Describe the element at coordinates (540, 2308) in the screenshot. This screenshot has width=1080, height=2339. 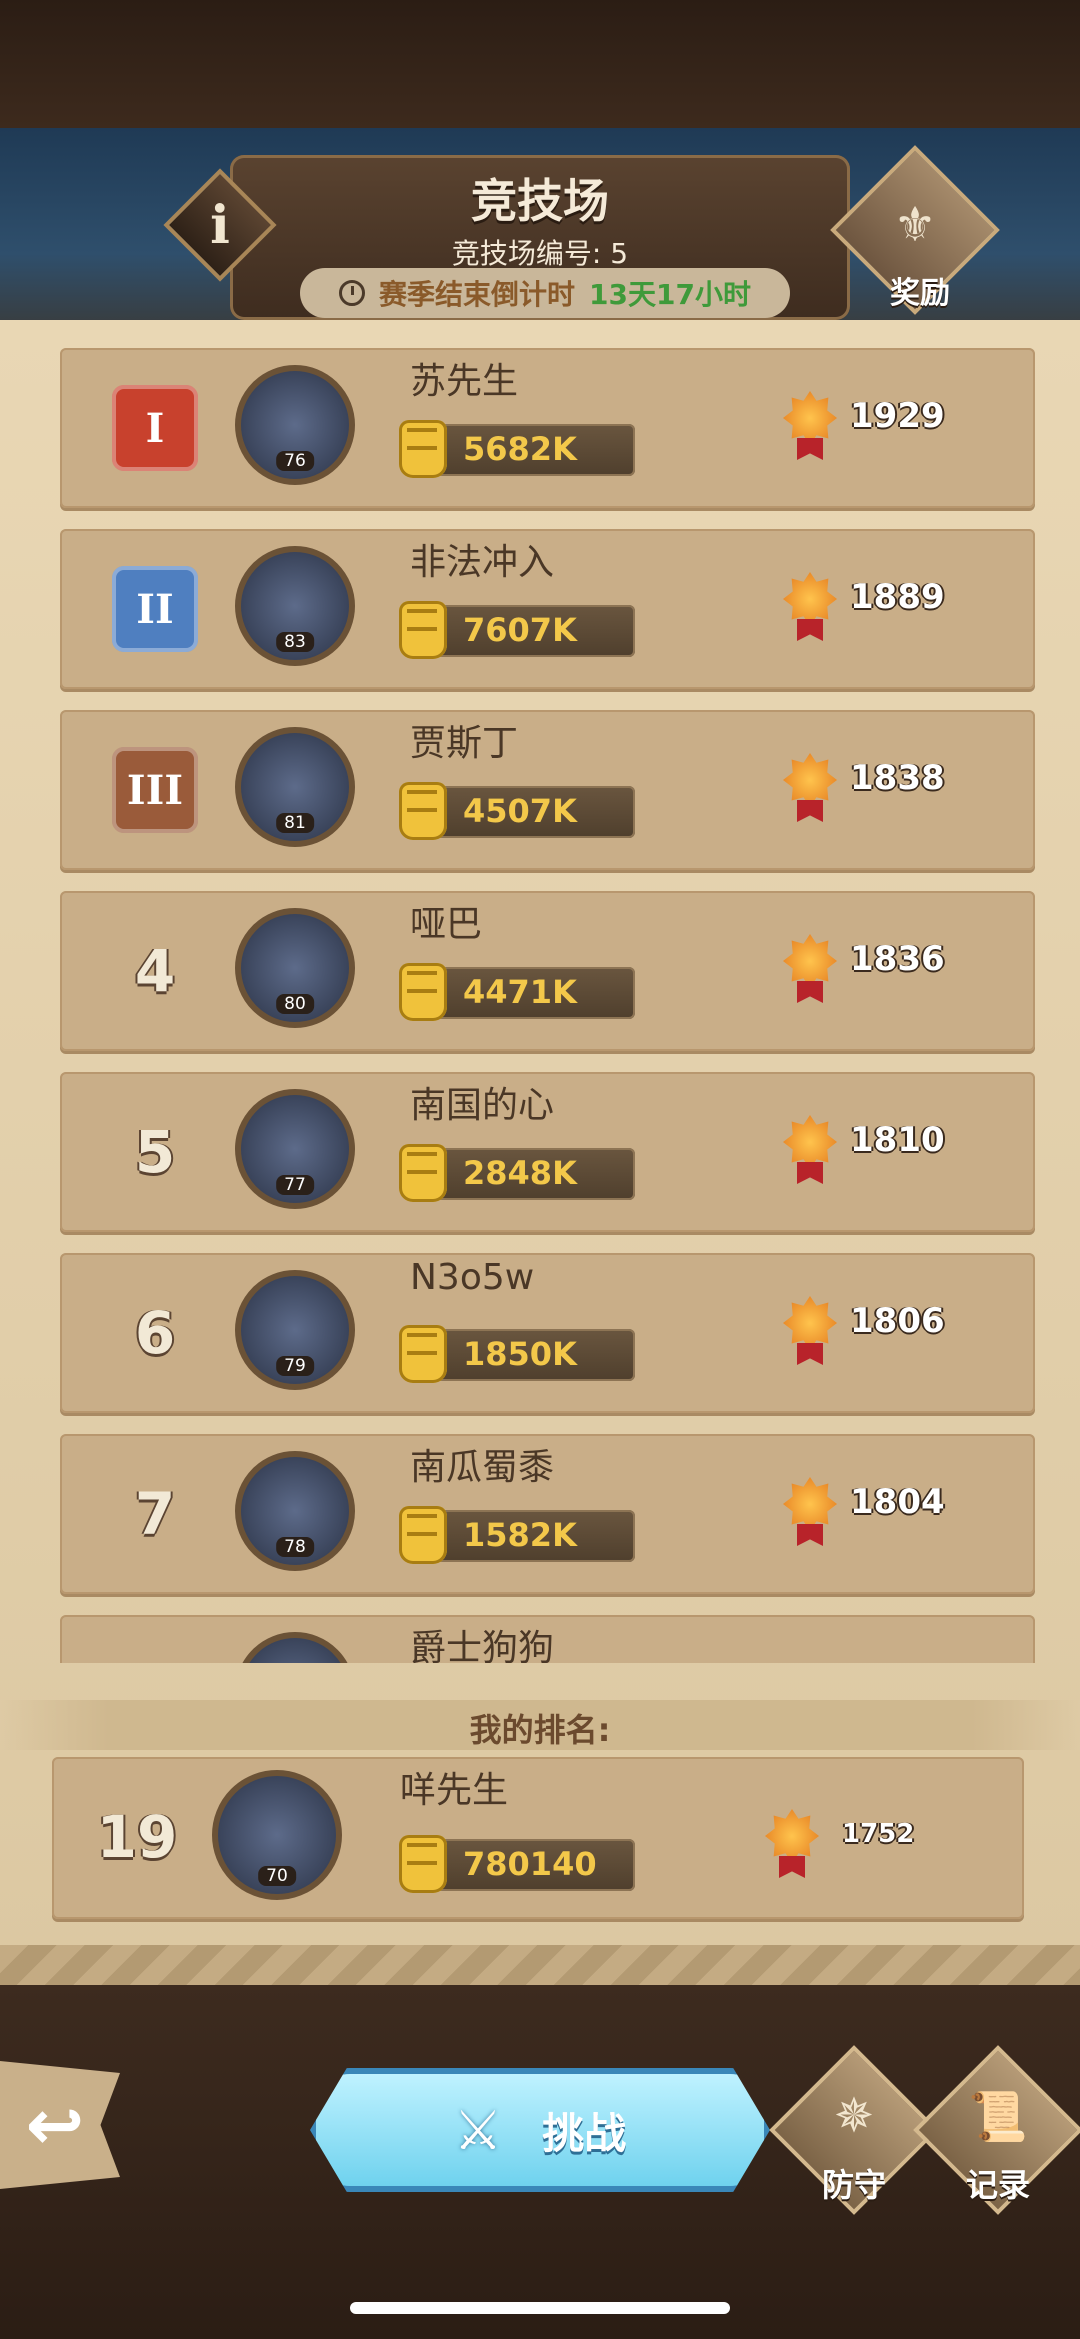
I see `home-indicator` at that location.